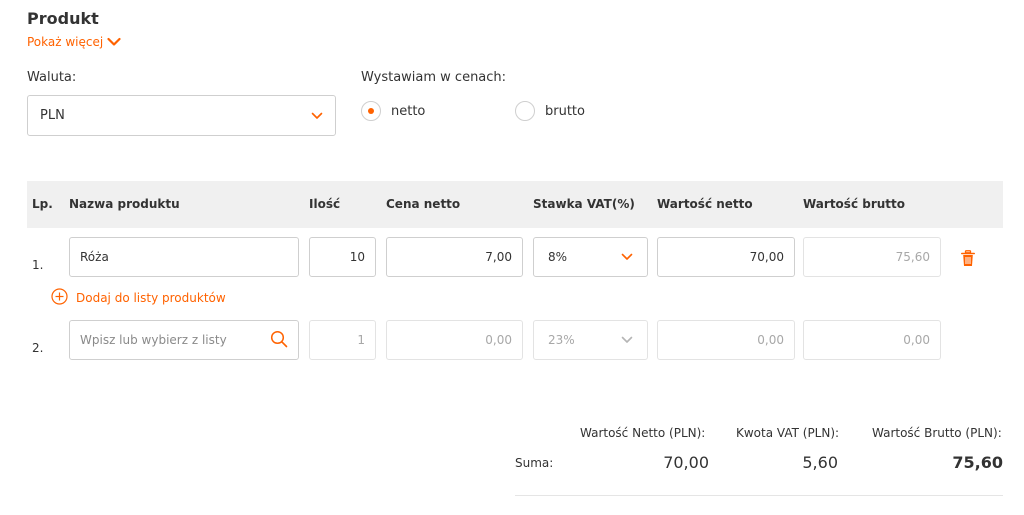 This screenshot has height=515, width=1024. What do you see at coordinates (759, 495) in the screenshot?
I see `summary-divider` at bounding box center [759, 495].